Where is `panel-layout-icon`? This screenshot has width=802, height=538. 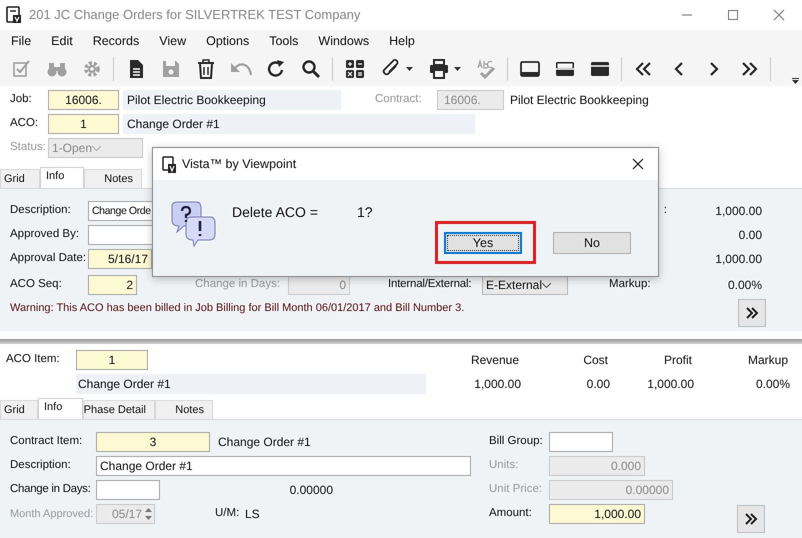 panel-layout-icon is located at coordinates (529, 69).